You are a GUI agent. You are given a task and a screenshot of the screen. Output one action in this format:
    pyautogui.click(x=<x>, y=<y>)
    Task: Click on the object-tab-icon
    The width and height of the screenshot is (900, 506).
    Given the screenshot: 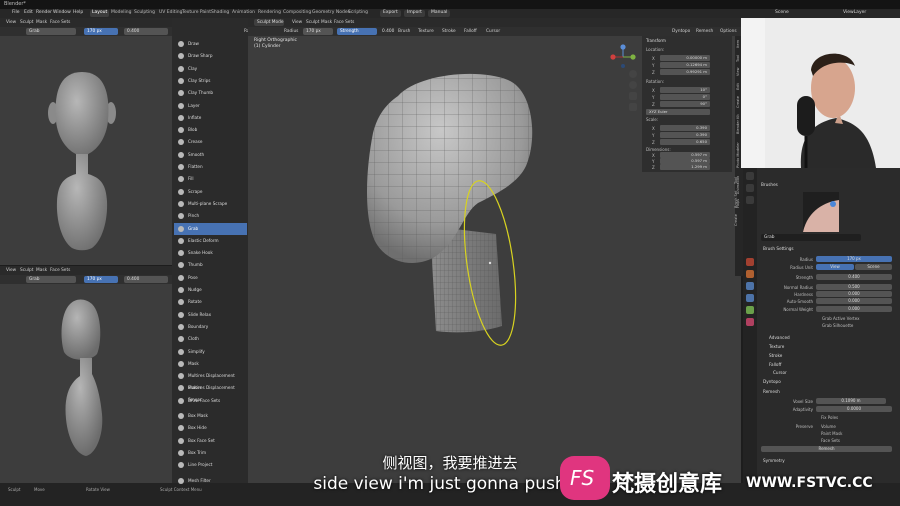 What is the action you would take?
    pyautogui.click(x=750, y=262)
    